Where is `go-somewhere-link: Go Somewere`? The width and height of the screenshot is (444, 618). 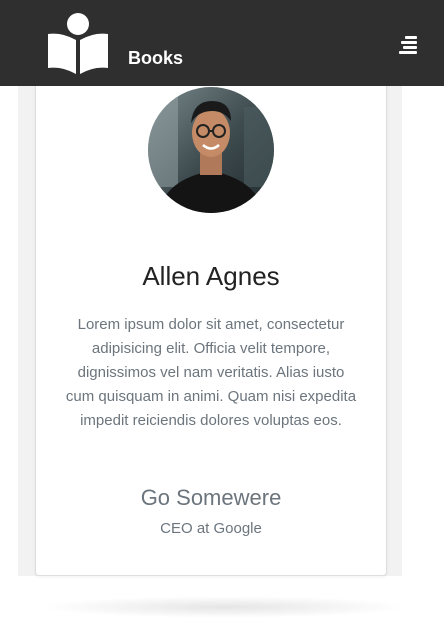
go-somewhere-link: Go Somewere is located at coordinates (211, 498).